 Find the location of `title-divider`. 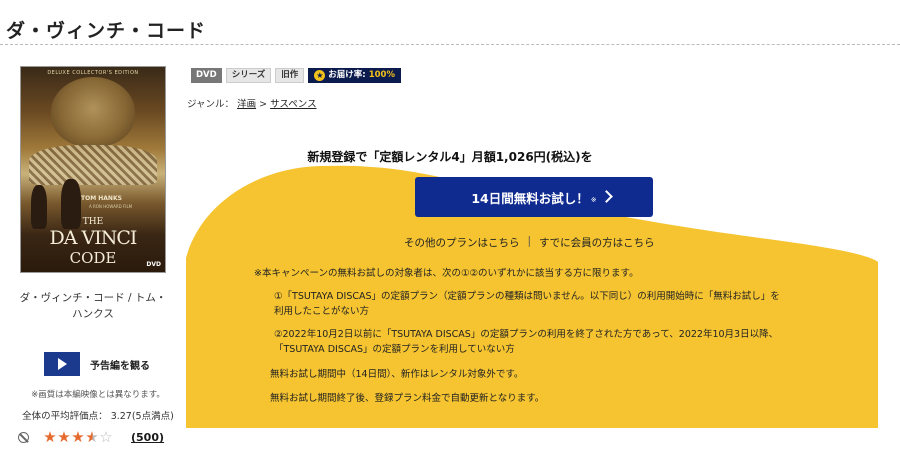

title-divider is located at coordinates (450, 44).